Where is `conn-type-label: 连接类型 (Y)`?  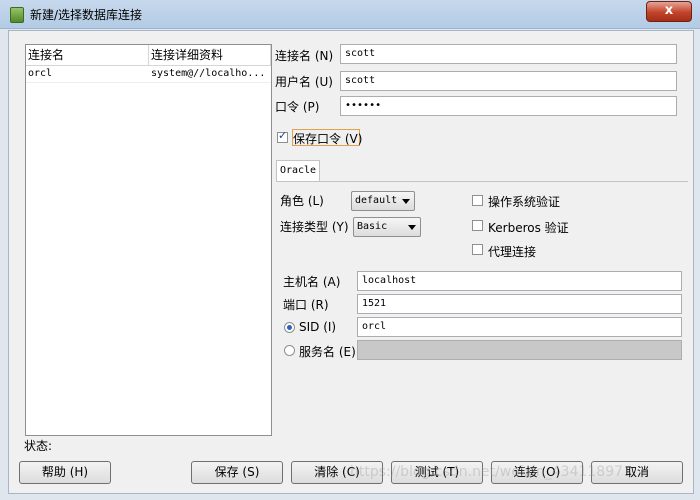
conn-type-label: 连接类型 (Y) is located at coordinates (314, 227).